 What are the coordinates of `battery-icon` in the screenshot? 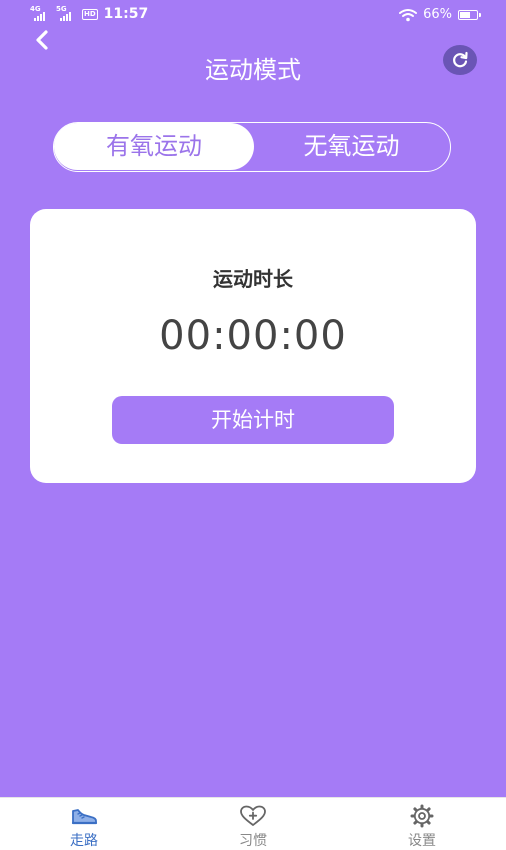 It's located at (469, 14).